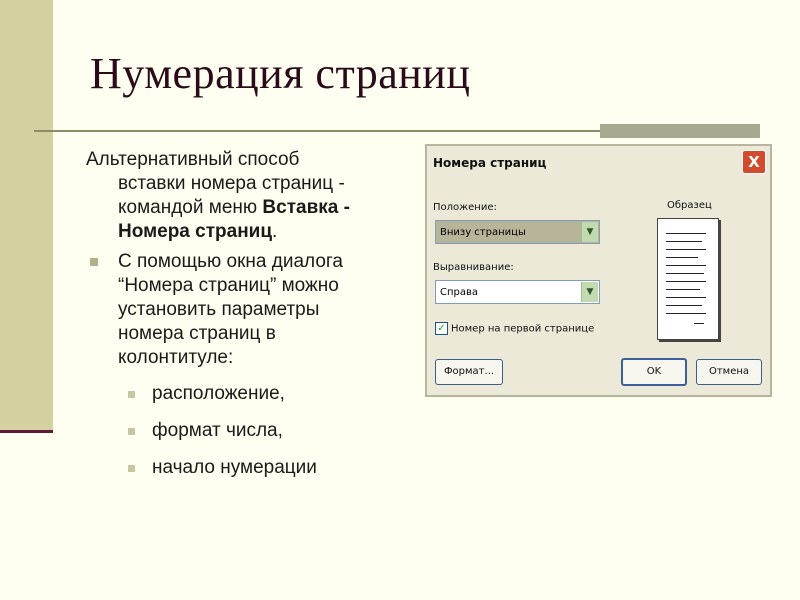 Image resolution: width=800 pixels, height=600 pixels. I want to click on bullet-line-5: колонтитуле:, so click(176, 357).